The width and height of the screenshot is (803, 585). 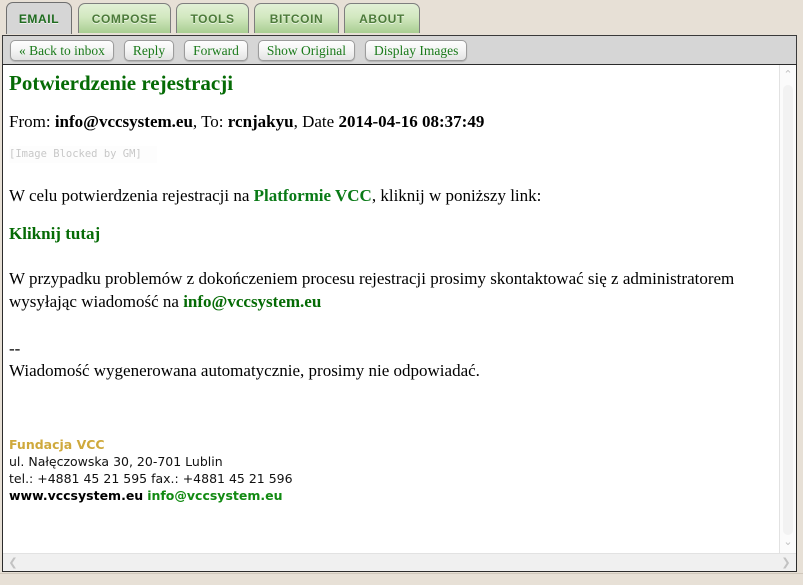 I want to click on scroll-up-icon: ⌃, so click(x=788, y=75).